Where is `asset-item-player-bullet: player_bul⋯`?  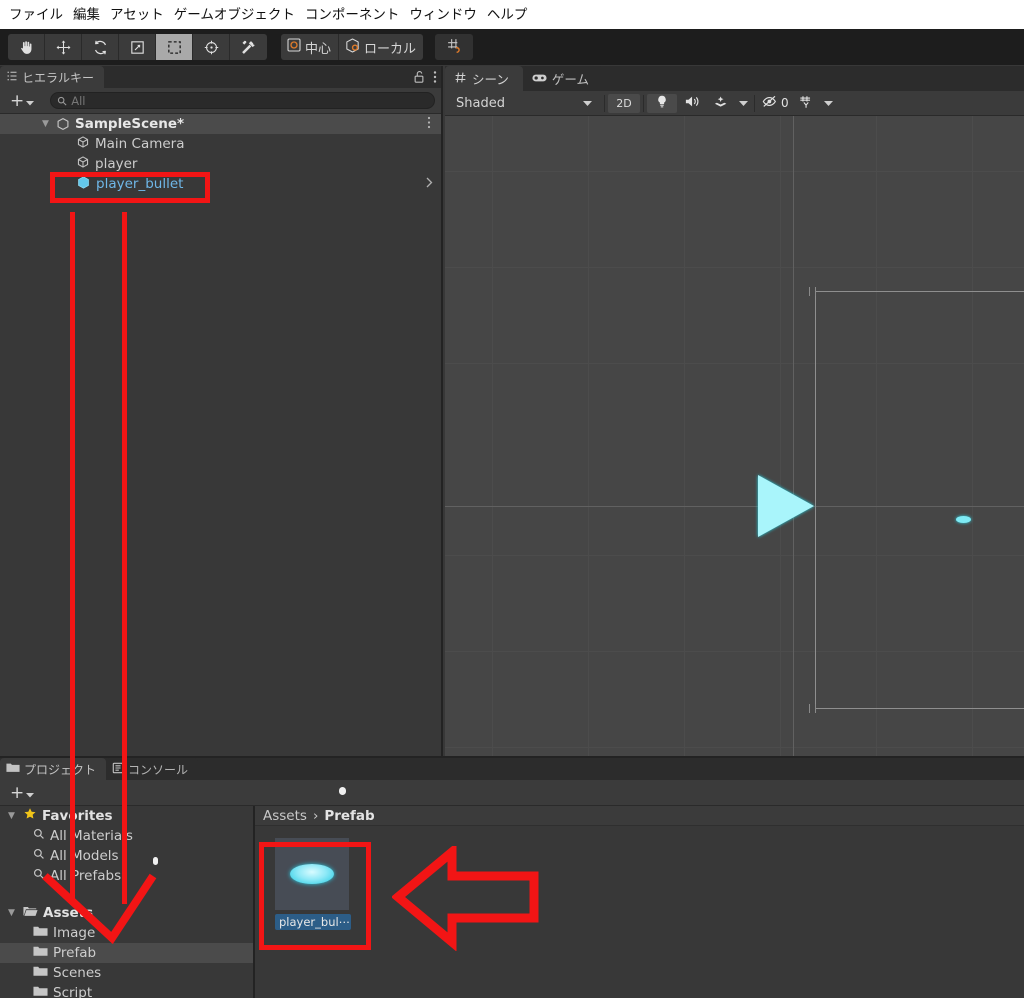 asset-item-player-bullet: player_bul⋯ is located at coordinates (313, 884).